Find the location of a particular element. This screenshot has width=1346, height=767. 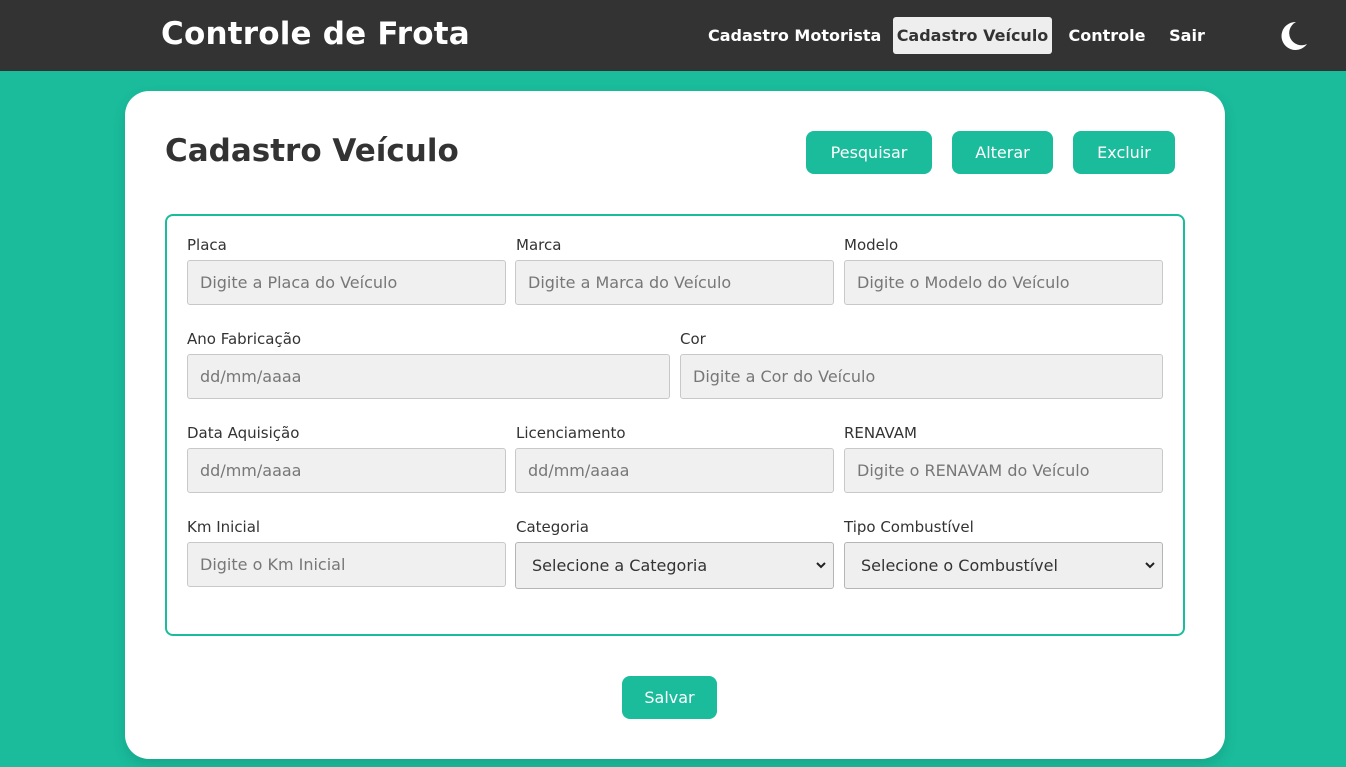

marca-label: Marca is located at coordinates (539, 245).